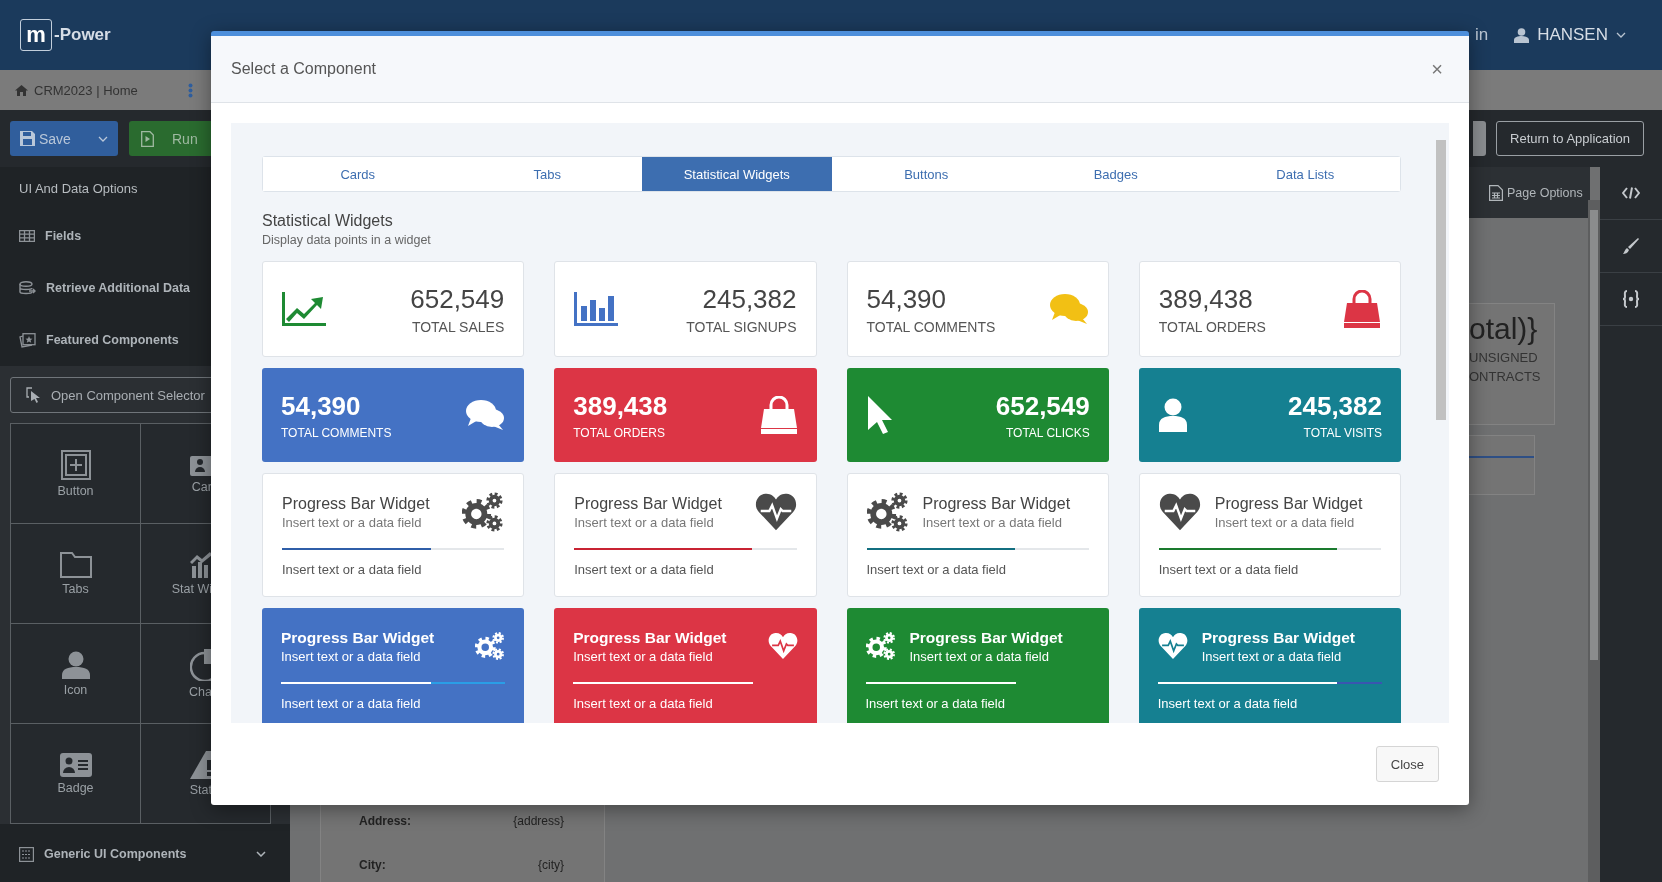 The width and height of the screenshot is (1662, 882). I want to click on tile-label: Car, so click(201, 486).